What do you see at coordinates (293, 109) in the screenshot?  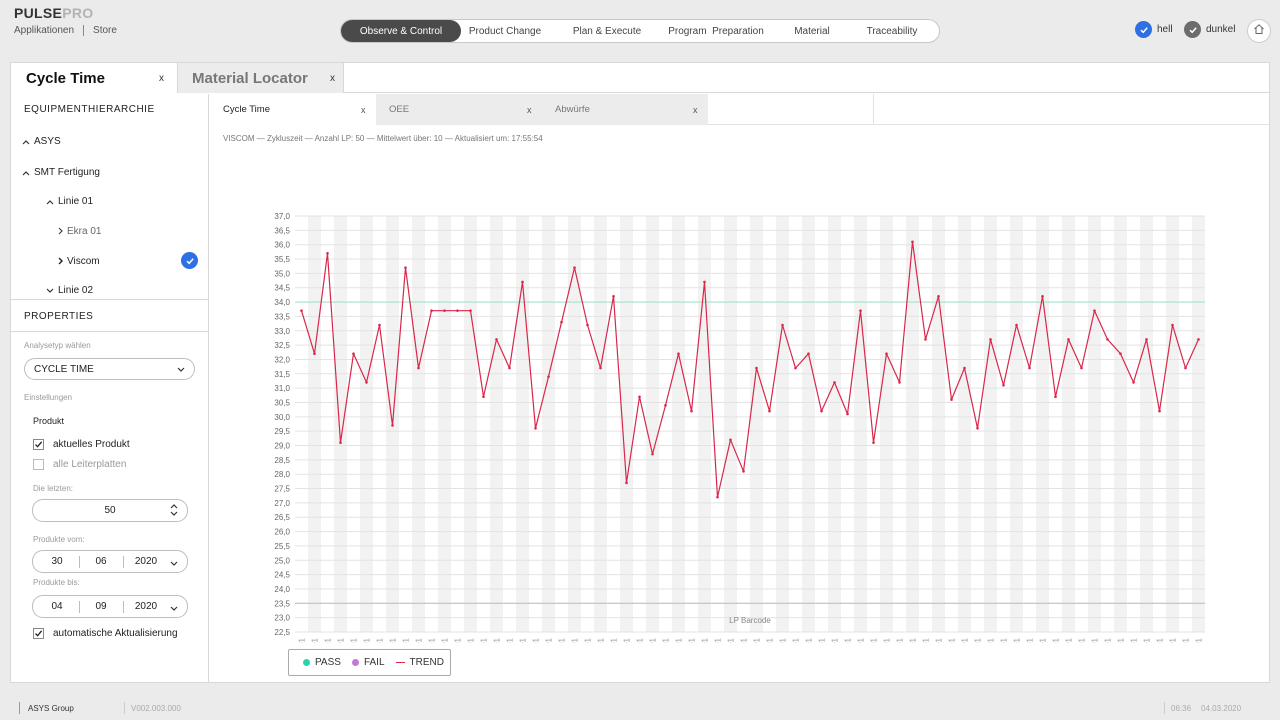 I see `chart-tab-cycle-time: Cycle Time x` at bounding box center [293, 109].